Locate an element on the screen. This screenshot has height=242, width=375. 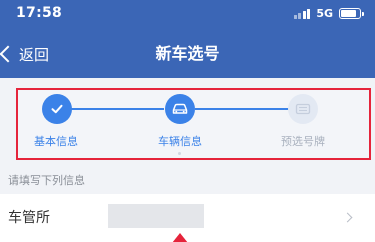
status-indicators: 5G is located at coordinates (328, 13).